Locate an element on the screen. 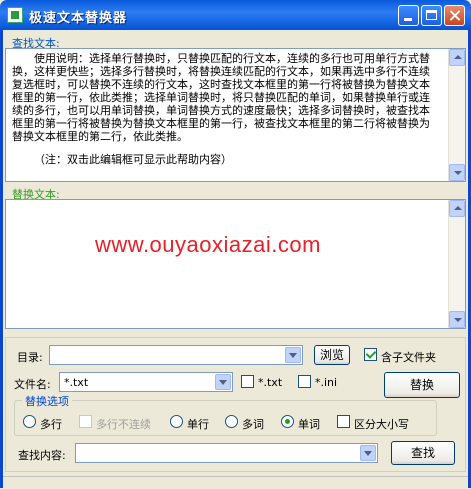 Image resolution: width=471 pixels, height=489 pixels. search-scrollbar is located at coordinates (456, 115).